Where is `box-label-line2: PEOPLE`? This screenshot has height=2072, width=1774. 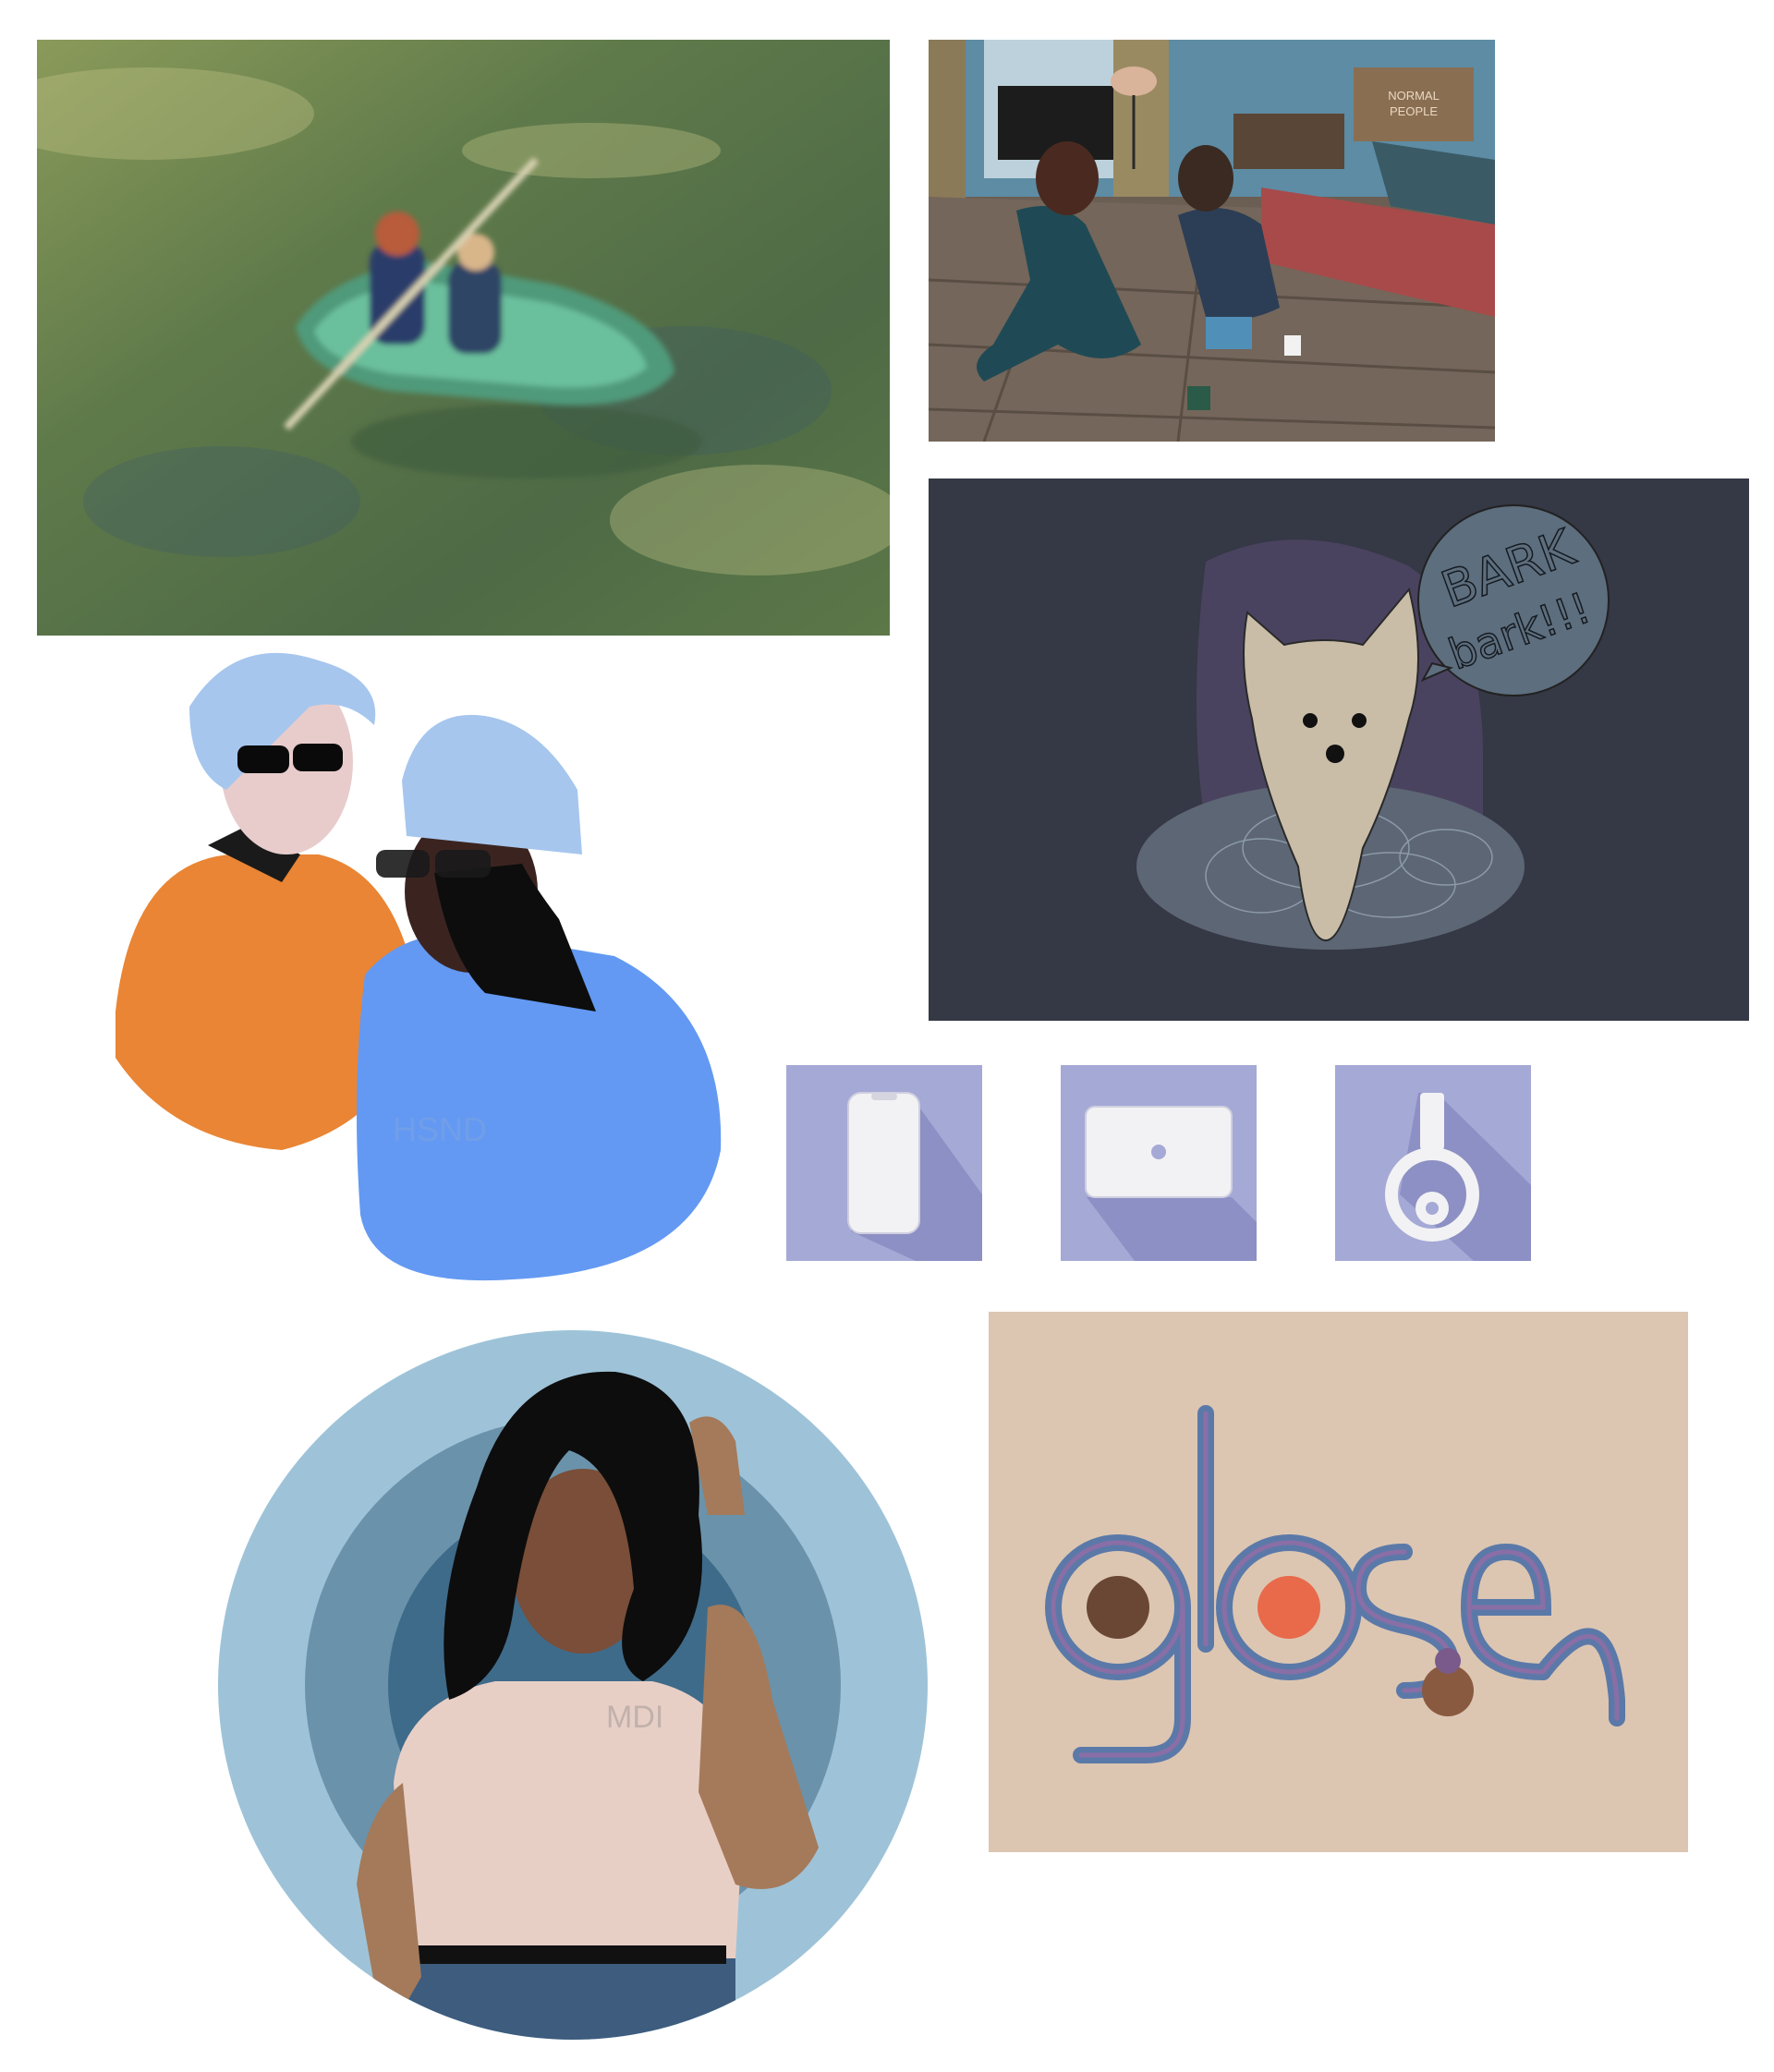 box-label-line2: PEOPLE is located at coordinates (1414, 111).